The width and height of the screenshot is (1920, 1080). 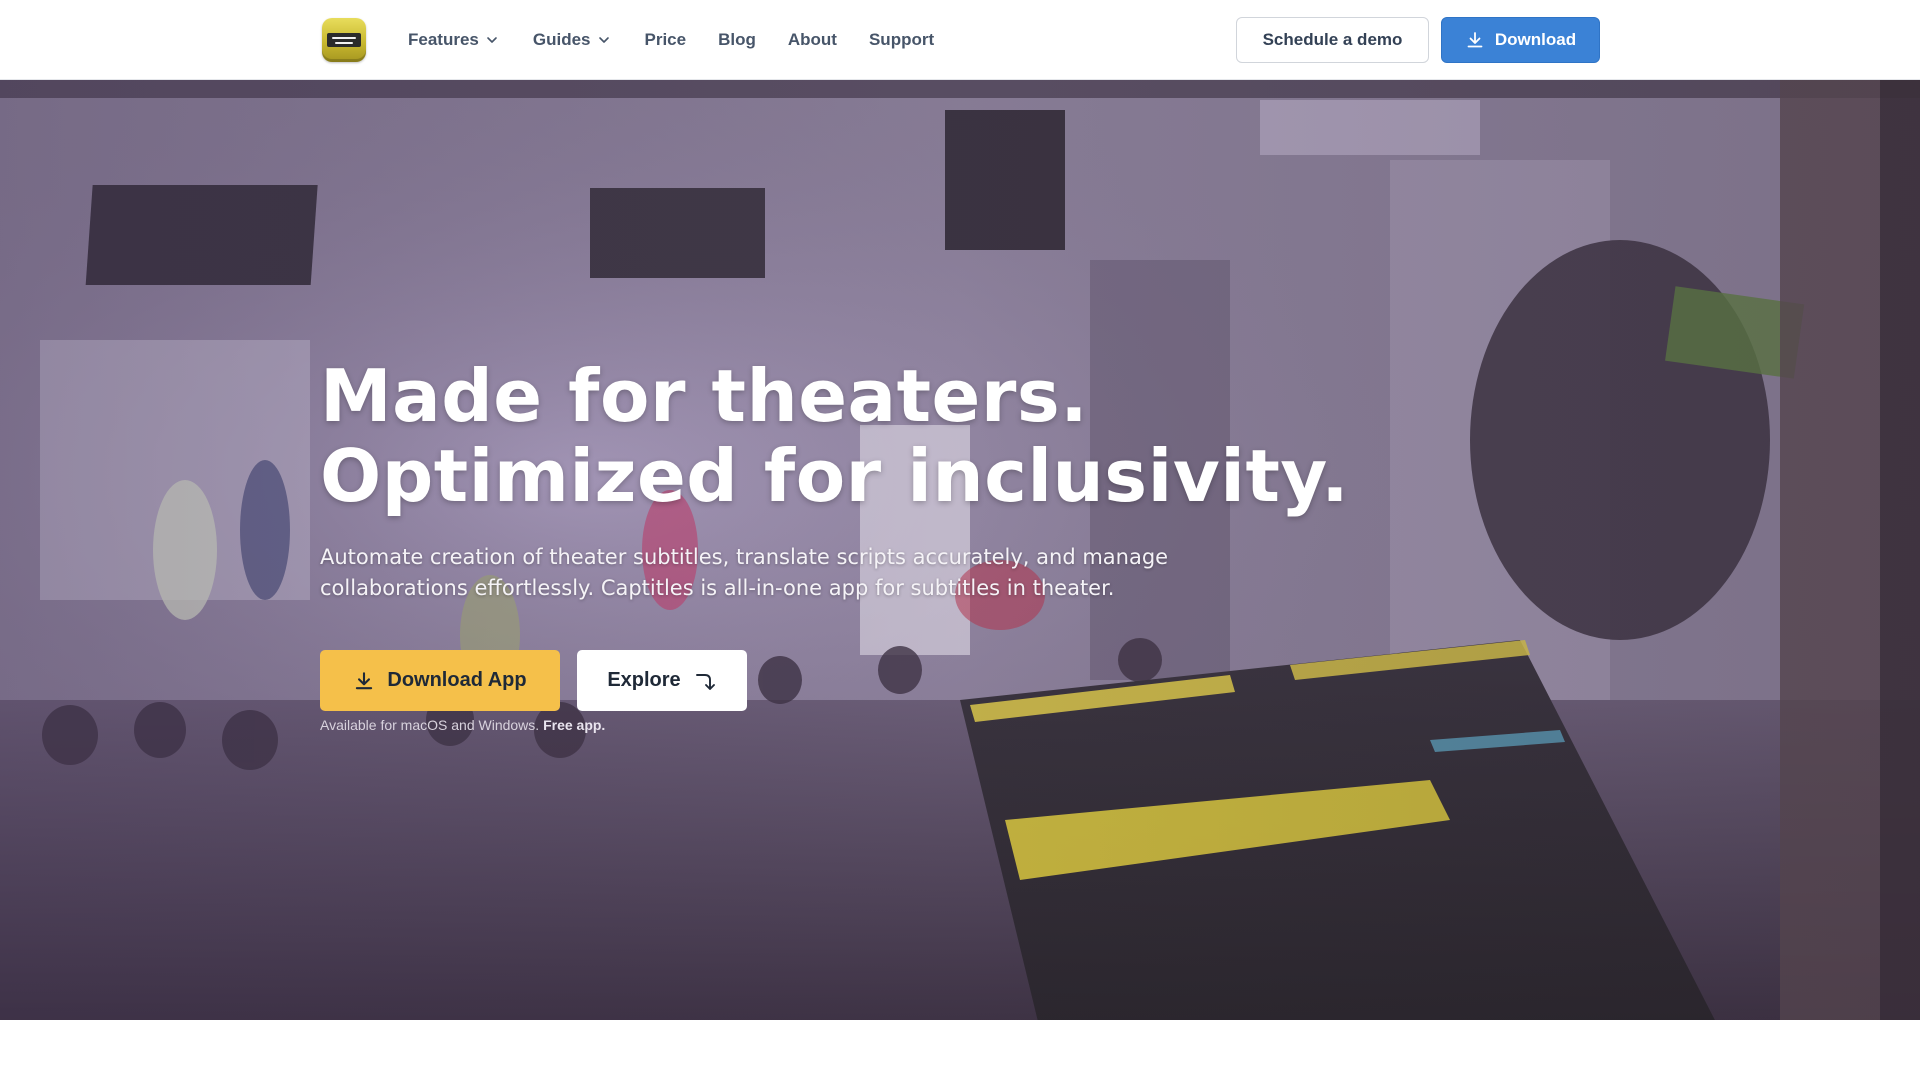 I want to click on nav-item-label: About, so click(x=812, y=39).